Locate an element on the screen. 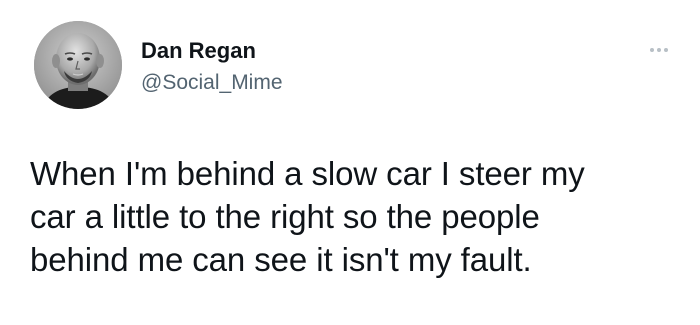 The width and height of the screenshot is (700, 325). profile-photo-icon is located at coordinates (78, 65).